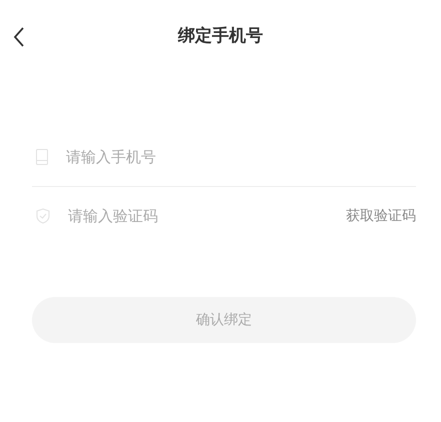  What do you see at coordinates (198, 216) in the screenshot?
I see `code-field: 请输入验证码` at bounding box center [198, 216].